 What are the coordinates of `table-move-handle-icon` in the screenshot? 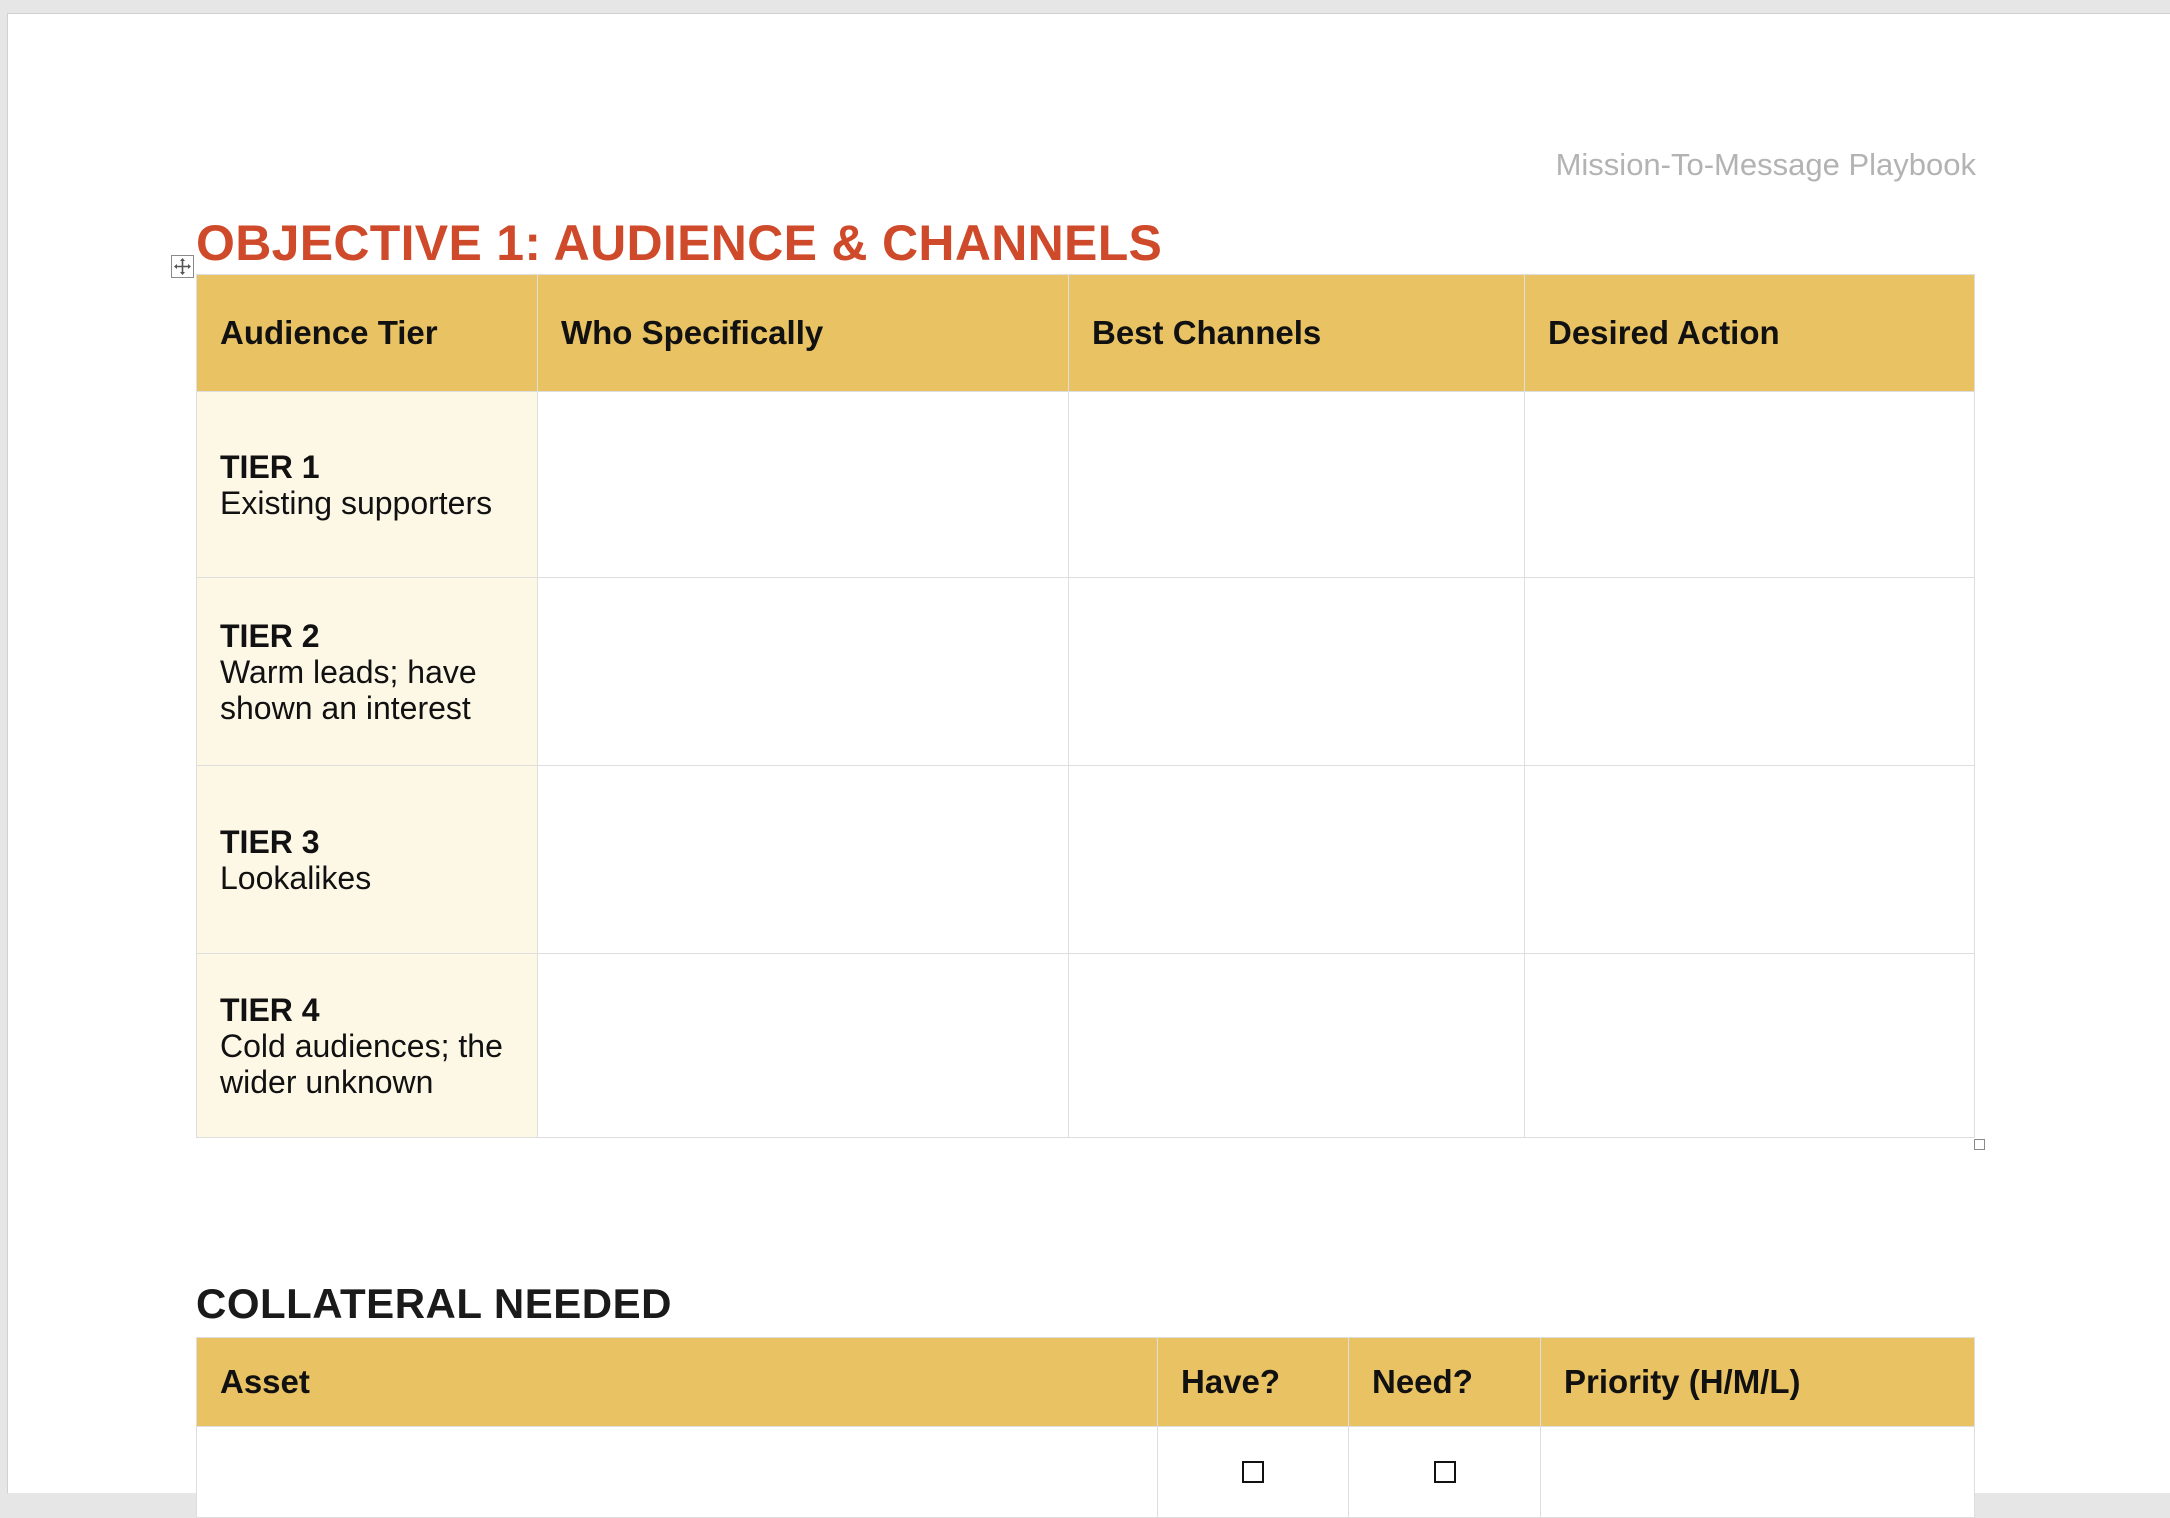 It's located at (182, 266).